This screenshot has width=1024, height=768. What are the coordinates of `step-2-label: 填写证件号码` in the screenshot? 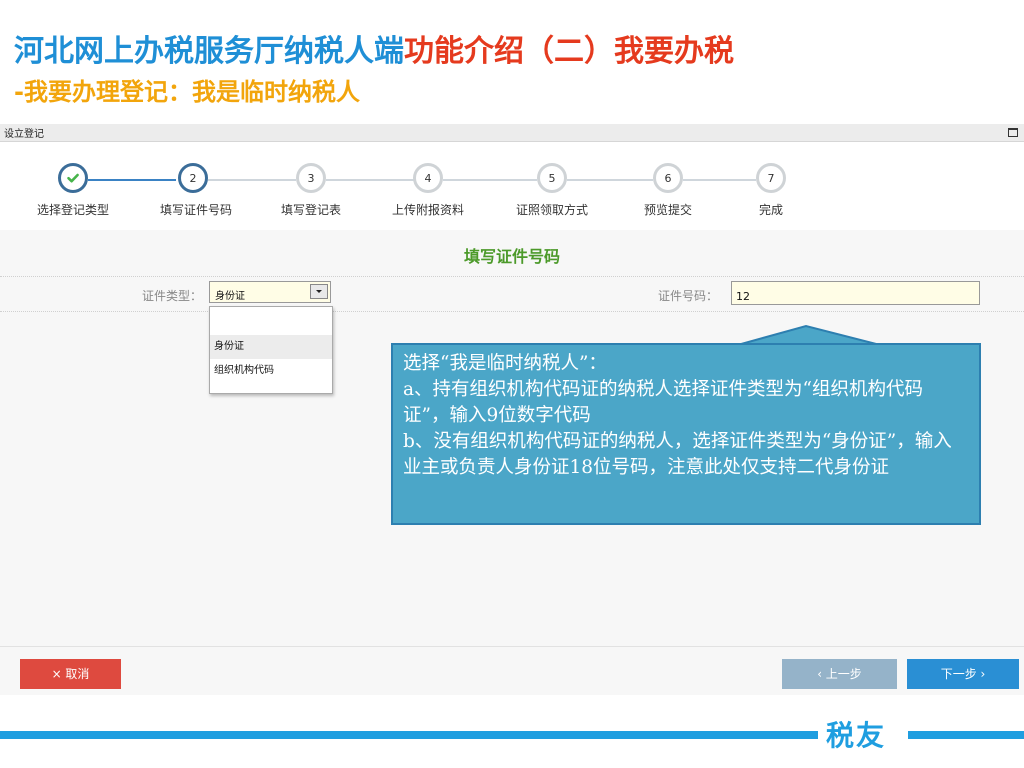 It's located at (196, 210).